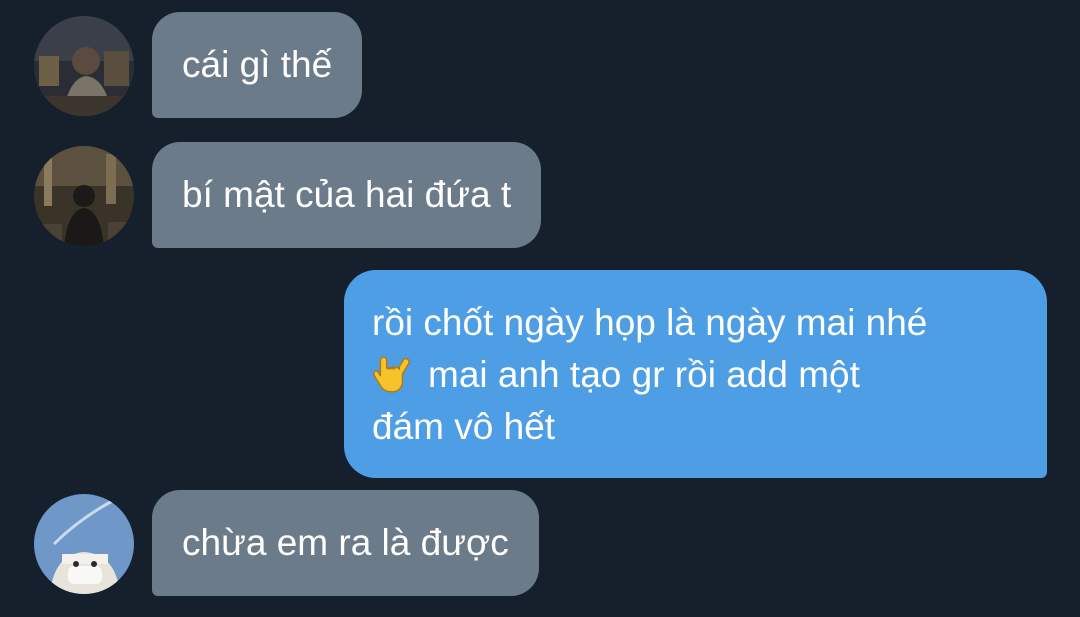  I want to click on avatar-child-blue-sky-image, so click(84, 544).